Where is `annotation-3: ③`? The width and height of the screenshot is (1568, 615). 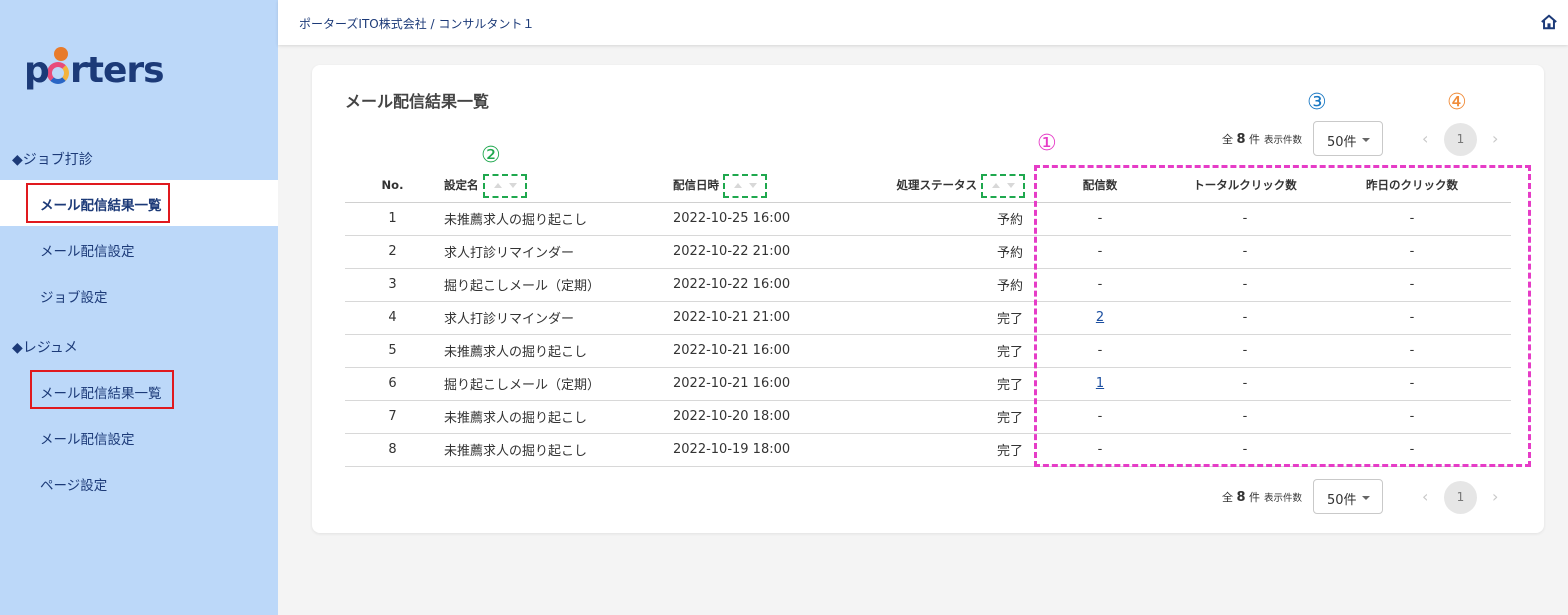 annotation-3: ③ is located at coordinates (1317, 102).